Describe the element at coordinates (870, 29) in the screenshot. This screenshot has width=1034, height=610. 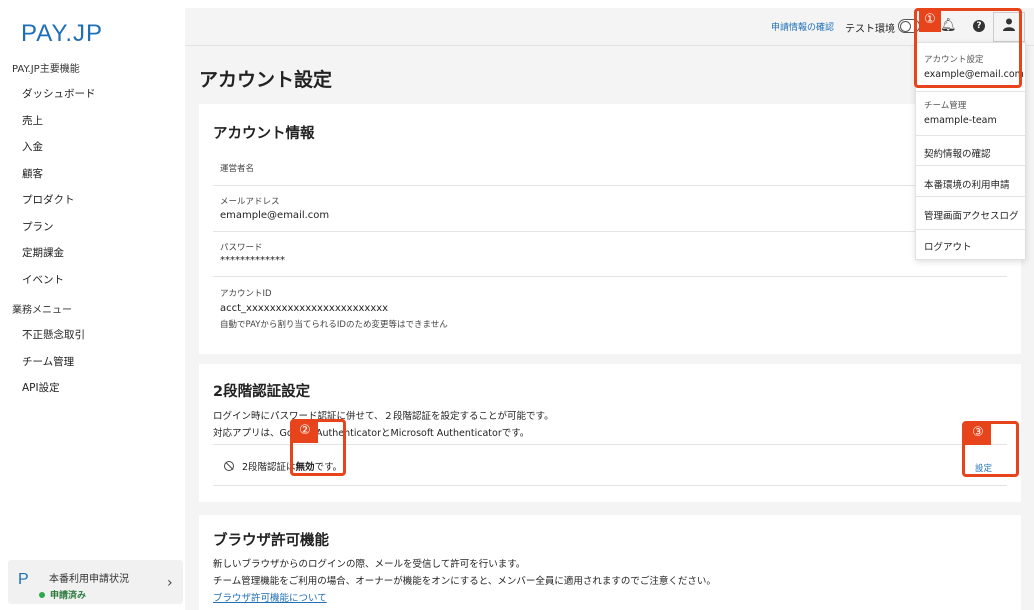
I see `env-label: テスト環境` at that location.